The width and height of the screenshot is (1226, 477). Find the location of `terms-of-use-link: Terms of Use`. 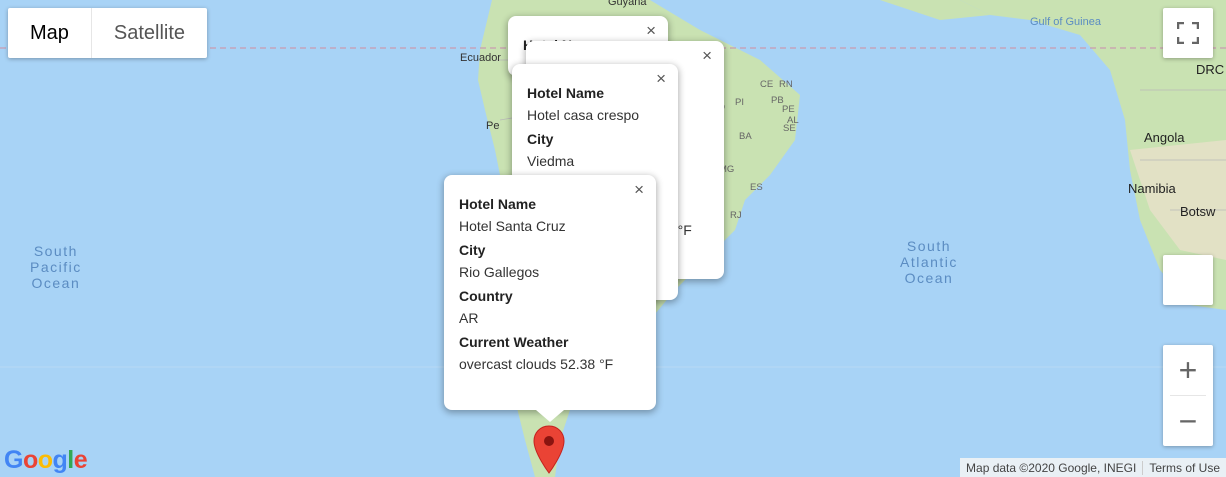

terms-of-use-link: Terms of Use is located at coordinates (1184, 468).